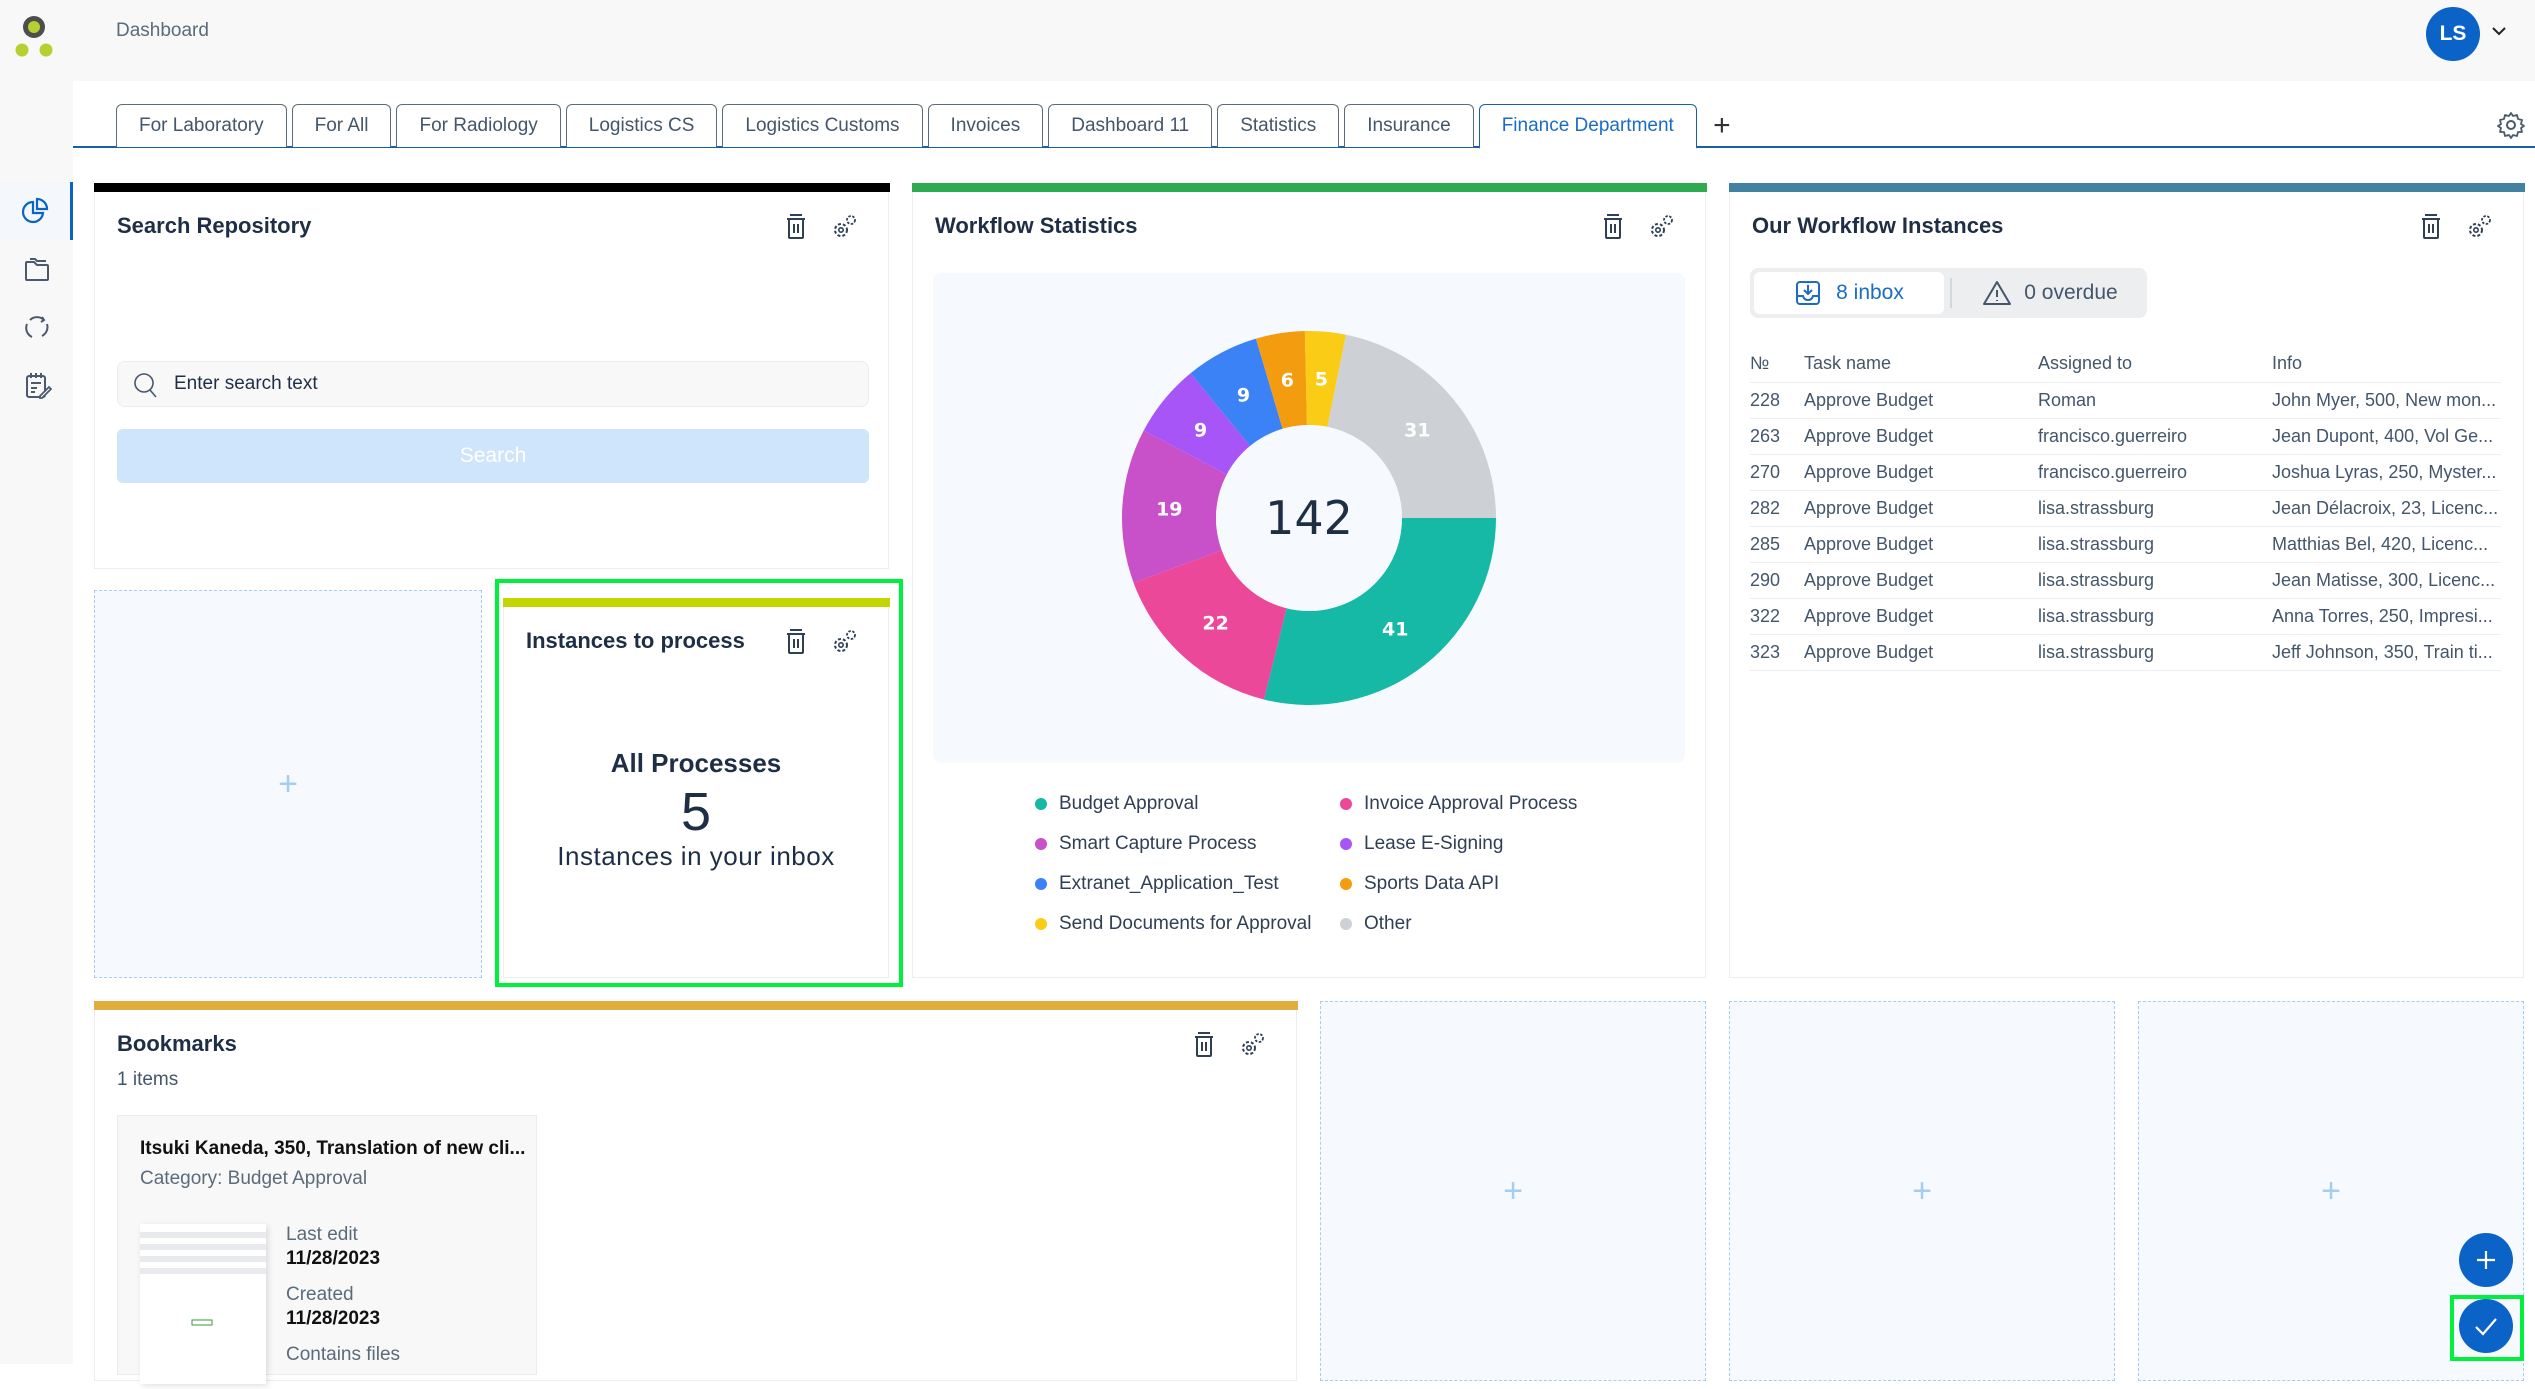 This screenshot has height=1389, width=2535. What do you see at coordinates (162, 30) in the screenshot?
I see `breadcrumb: Dashboard` at bounding box center [162, 30].